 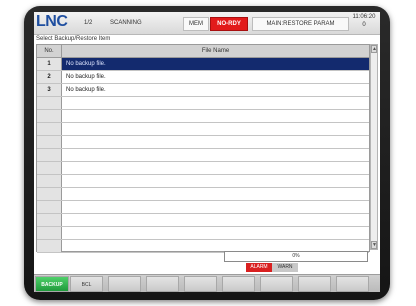 What do you see at coordinates (126, 23) in the screenshot?
I see `mode-label: SCANNING` at bounding box center [126, 23].